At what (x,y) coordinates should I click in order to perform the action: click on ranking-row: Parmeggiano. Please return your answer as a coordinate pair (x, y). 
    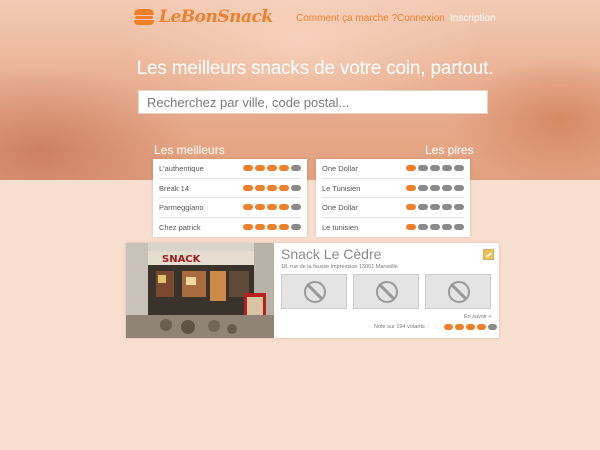
    Looking at the image, I should click on (230, 208).